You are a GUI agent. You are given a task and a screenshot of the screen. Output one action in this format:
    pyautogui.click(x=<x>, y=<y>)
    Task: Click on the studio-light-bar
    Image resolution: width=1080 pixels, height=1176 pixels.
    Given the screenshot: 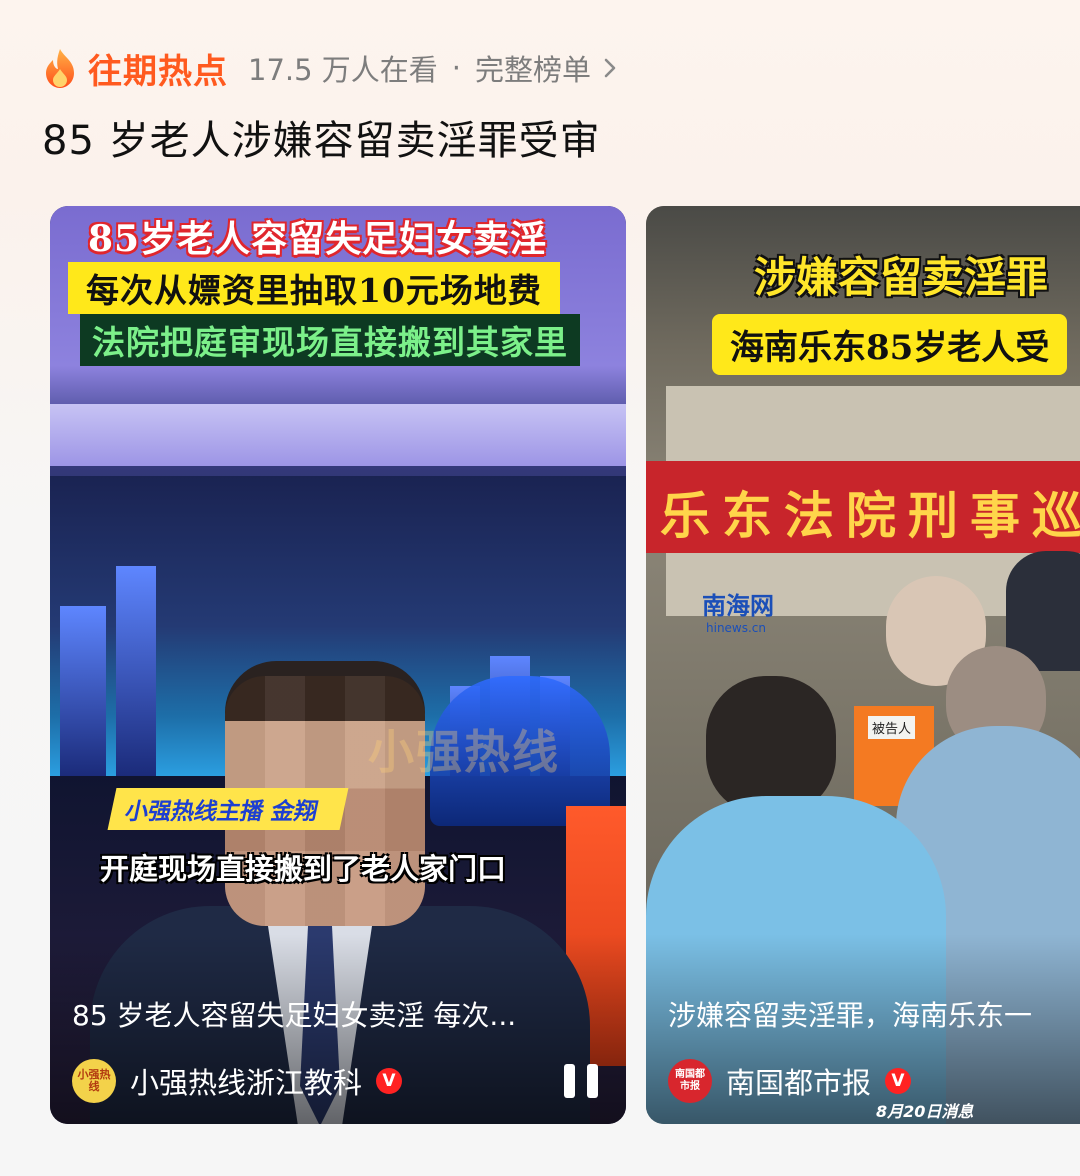 What is the action you would take?
    pyautogui.click(x=338, y=435)
    